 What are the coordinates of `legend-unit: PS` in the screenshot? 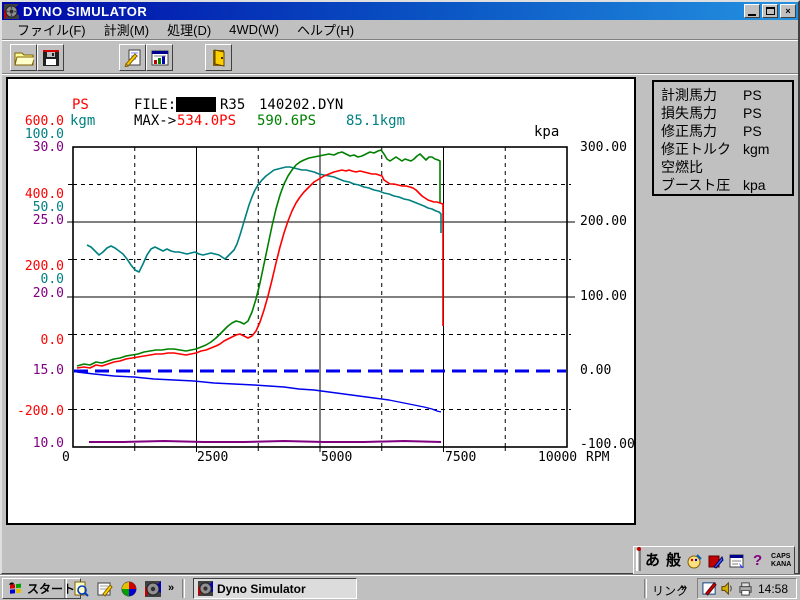 It's located at (752, 131).